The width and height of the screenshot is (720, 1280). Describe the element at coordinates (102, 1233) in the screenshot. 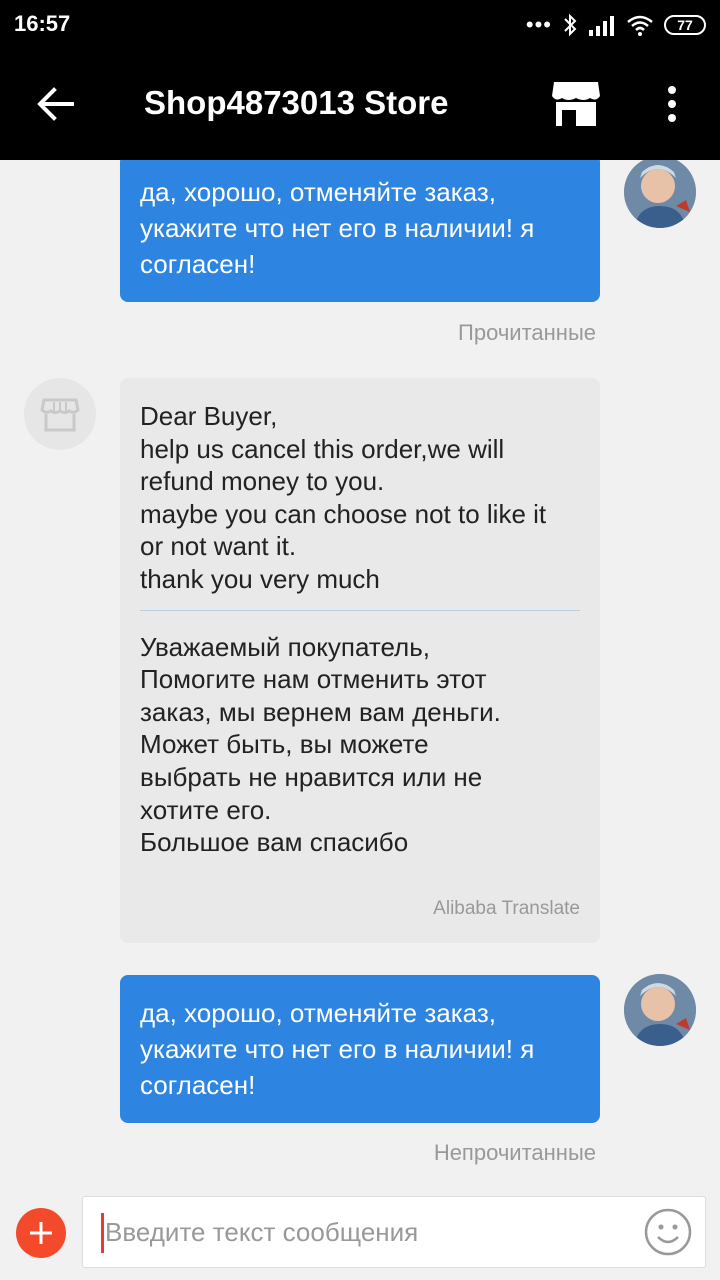

I see `text-caret` at that location.